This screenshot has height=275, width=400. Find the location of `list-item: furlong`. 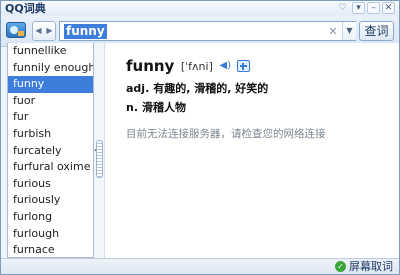

list-item: furlong is located at coordinates (50, 217).